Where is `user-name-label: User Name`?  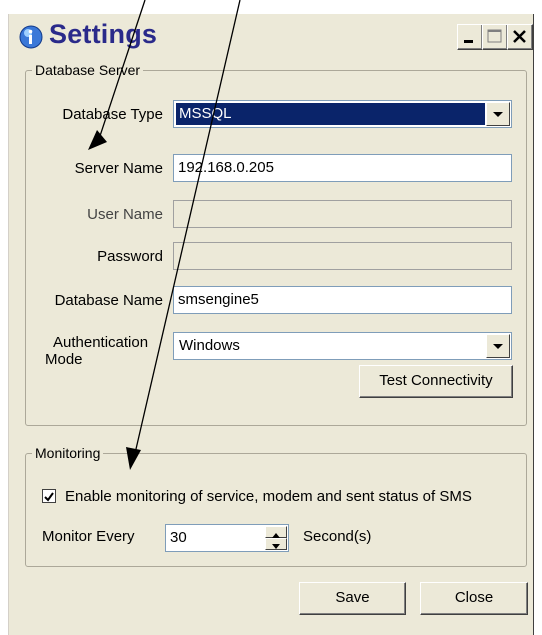
user-name-label: User Name is located at coordinates (125, 214).